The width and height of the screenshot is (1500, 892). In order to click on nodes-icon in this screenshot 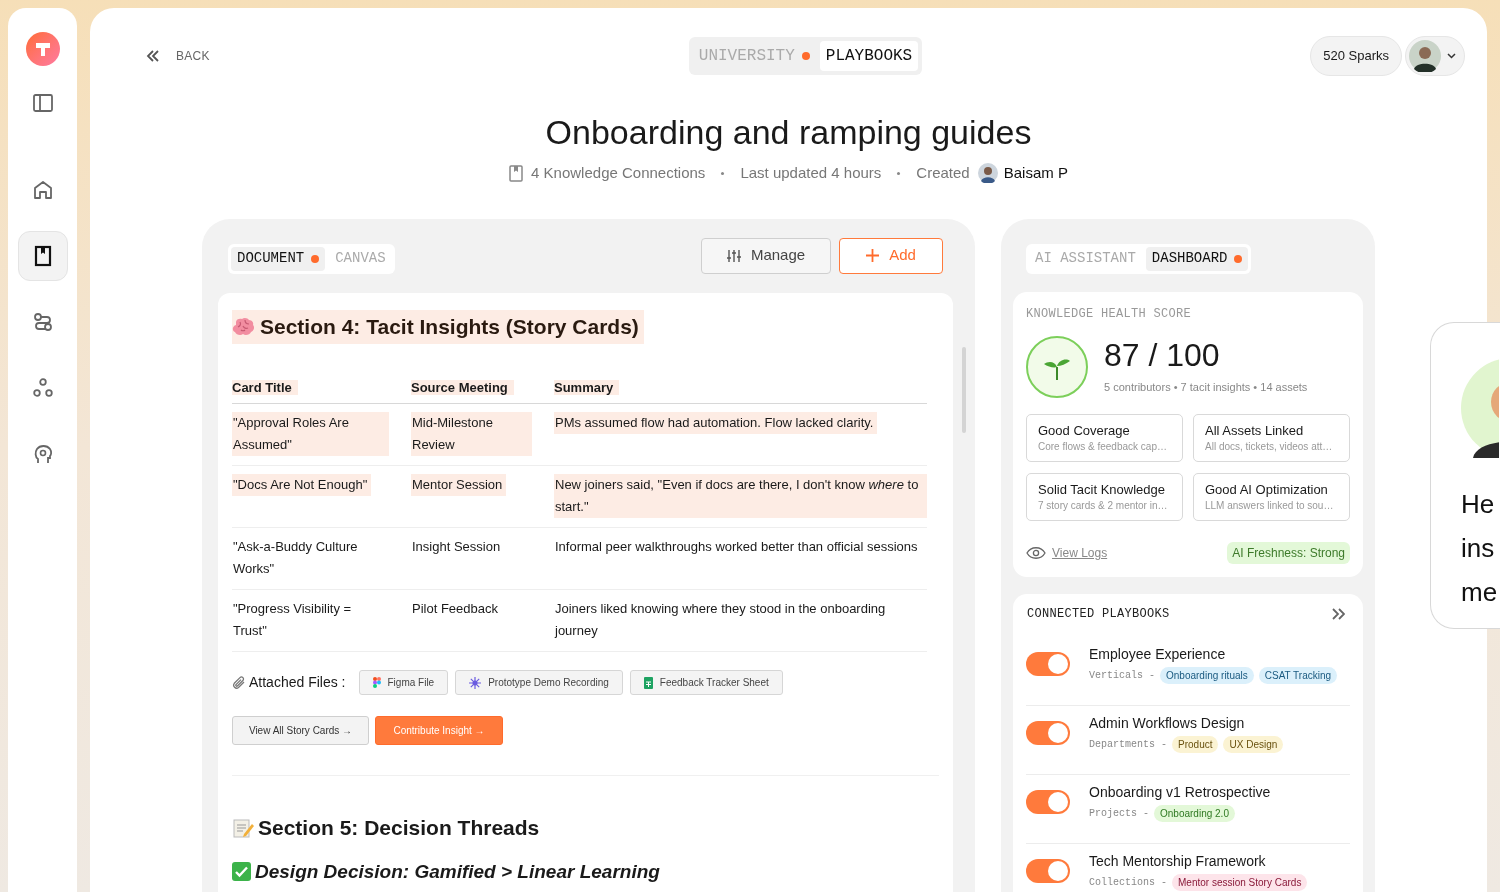, I will do `click(42, 388)`.